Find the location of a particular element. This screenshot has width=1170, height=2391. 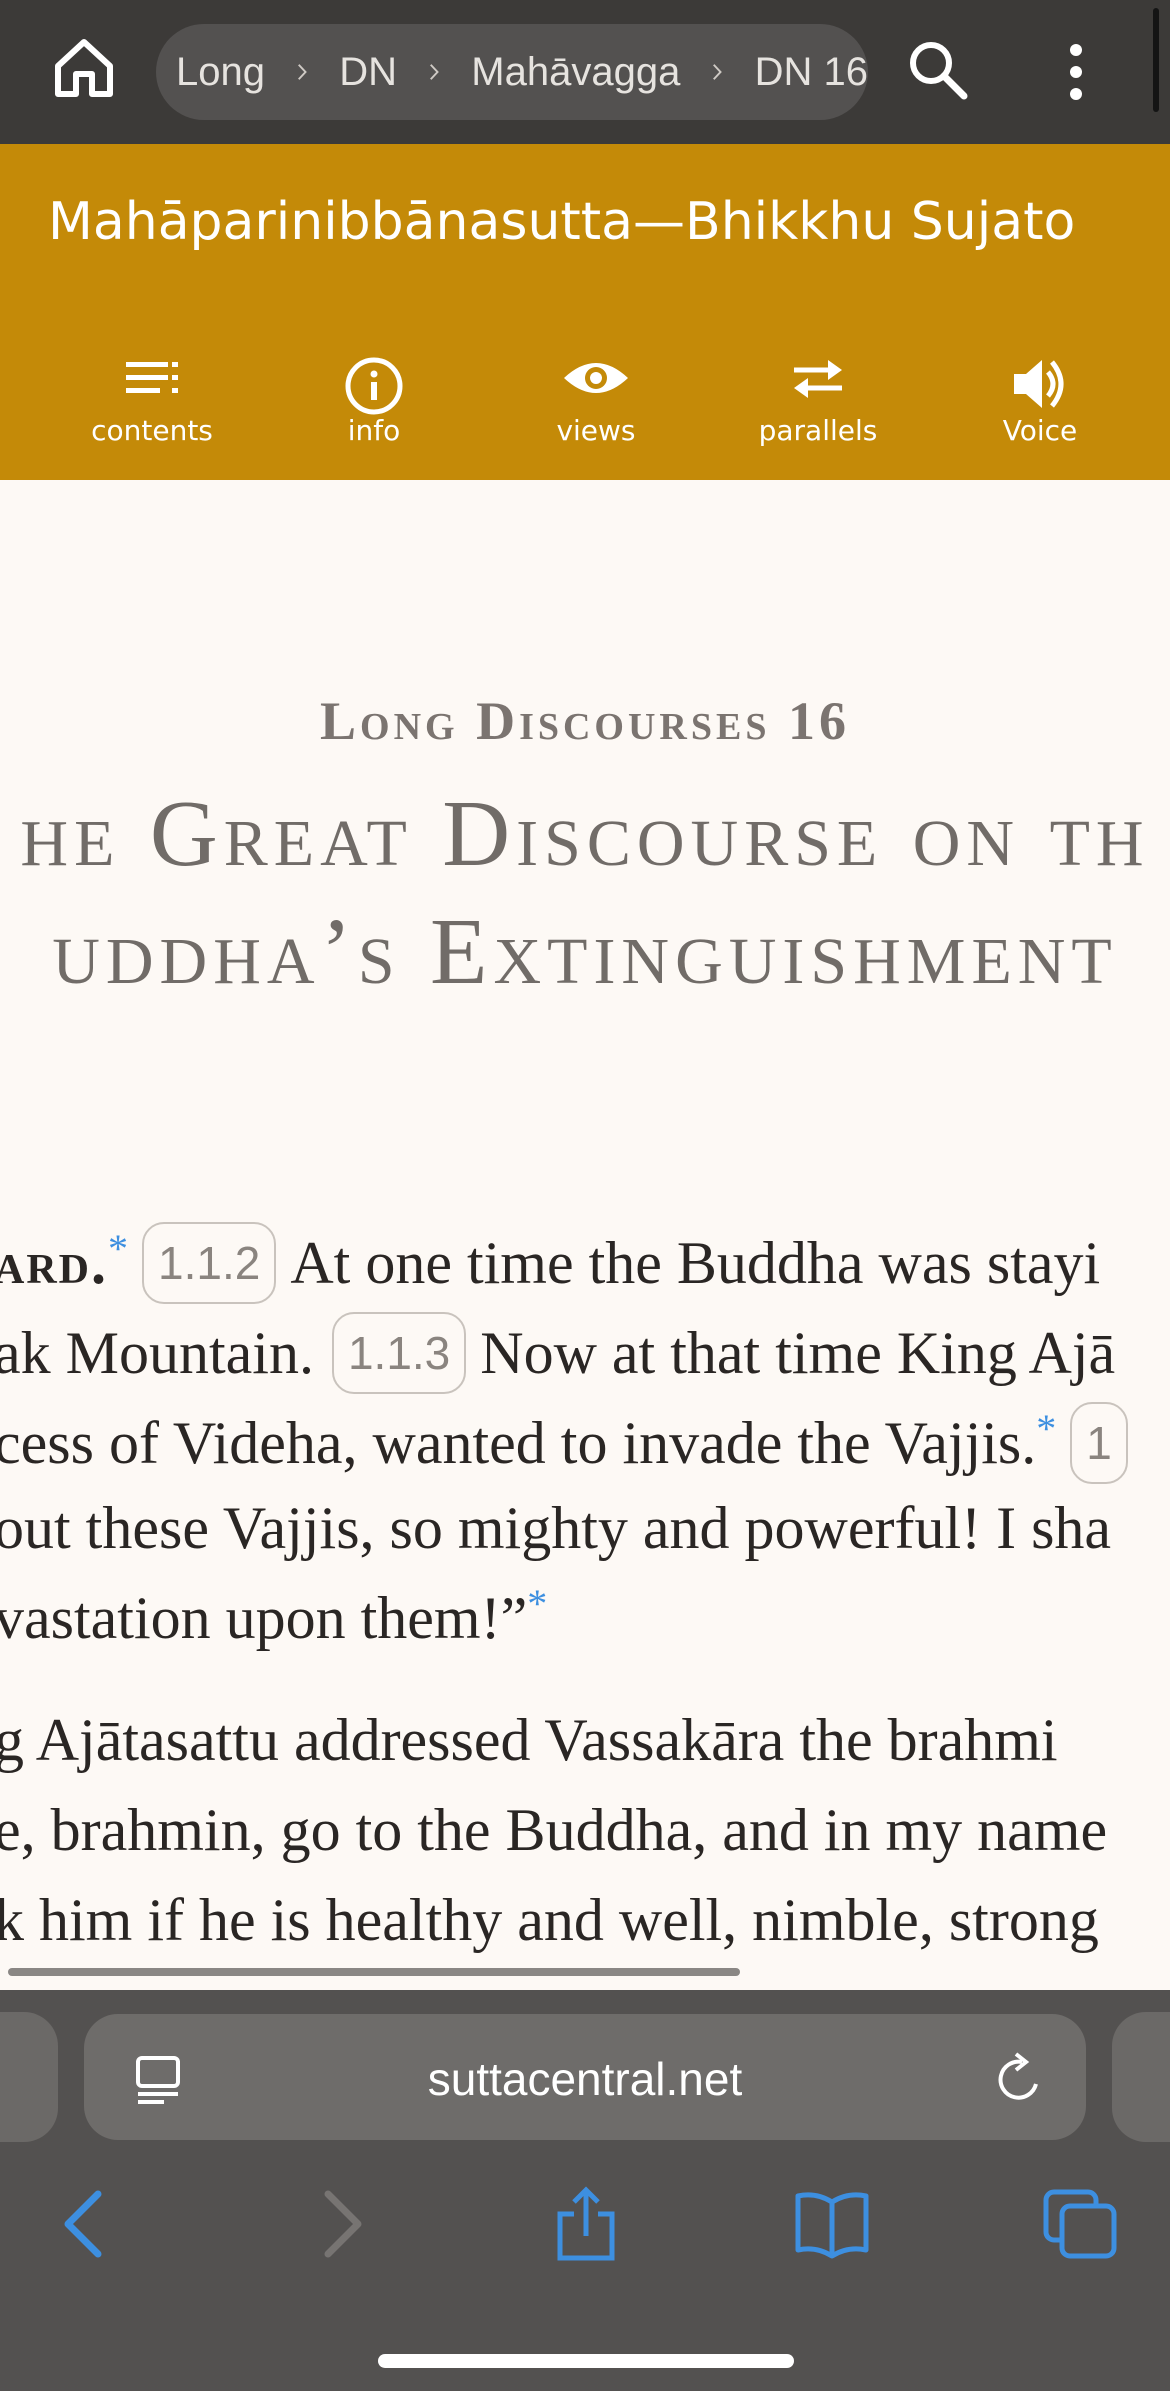

page-title-line-1: he Great Discourse on th is located at coordinates (585, 834).